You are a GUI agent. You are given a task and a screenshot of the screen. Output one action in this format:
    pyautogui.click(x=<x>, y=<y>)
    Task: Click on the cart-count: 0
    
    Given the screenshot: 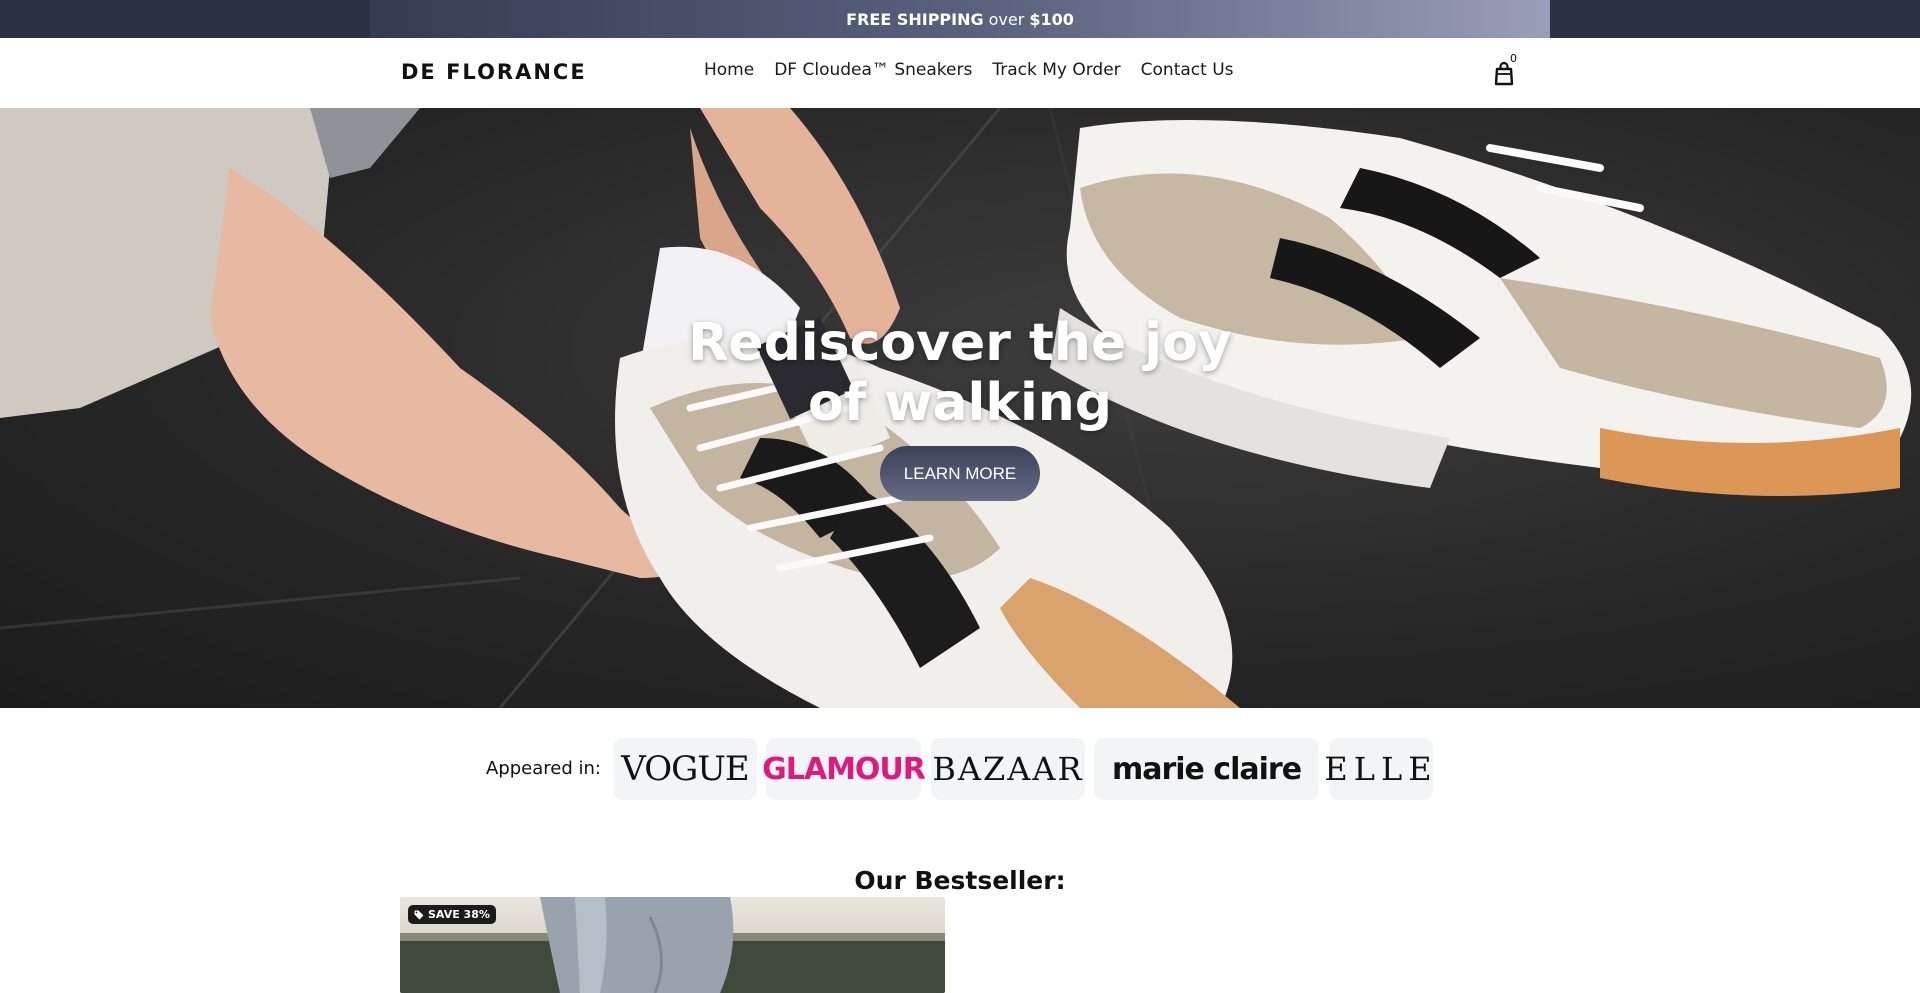 What is the action you would take?
    pyautogui.click(x=1513, y=58)
    